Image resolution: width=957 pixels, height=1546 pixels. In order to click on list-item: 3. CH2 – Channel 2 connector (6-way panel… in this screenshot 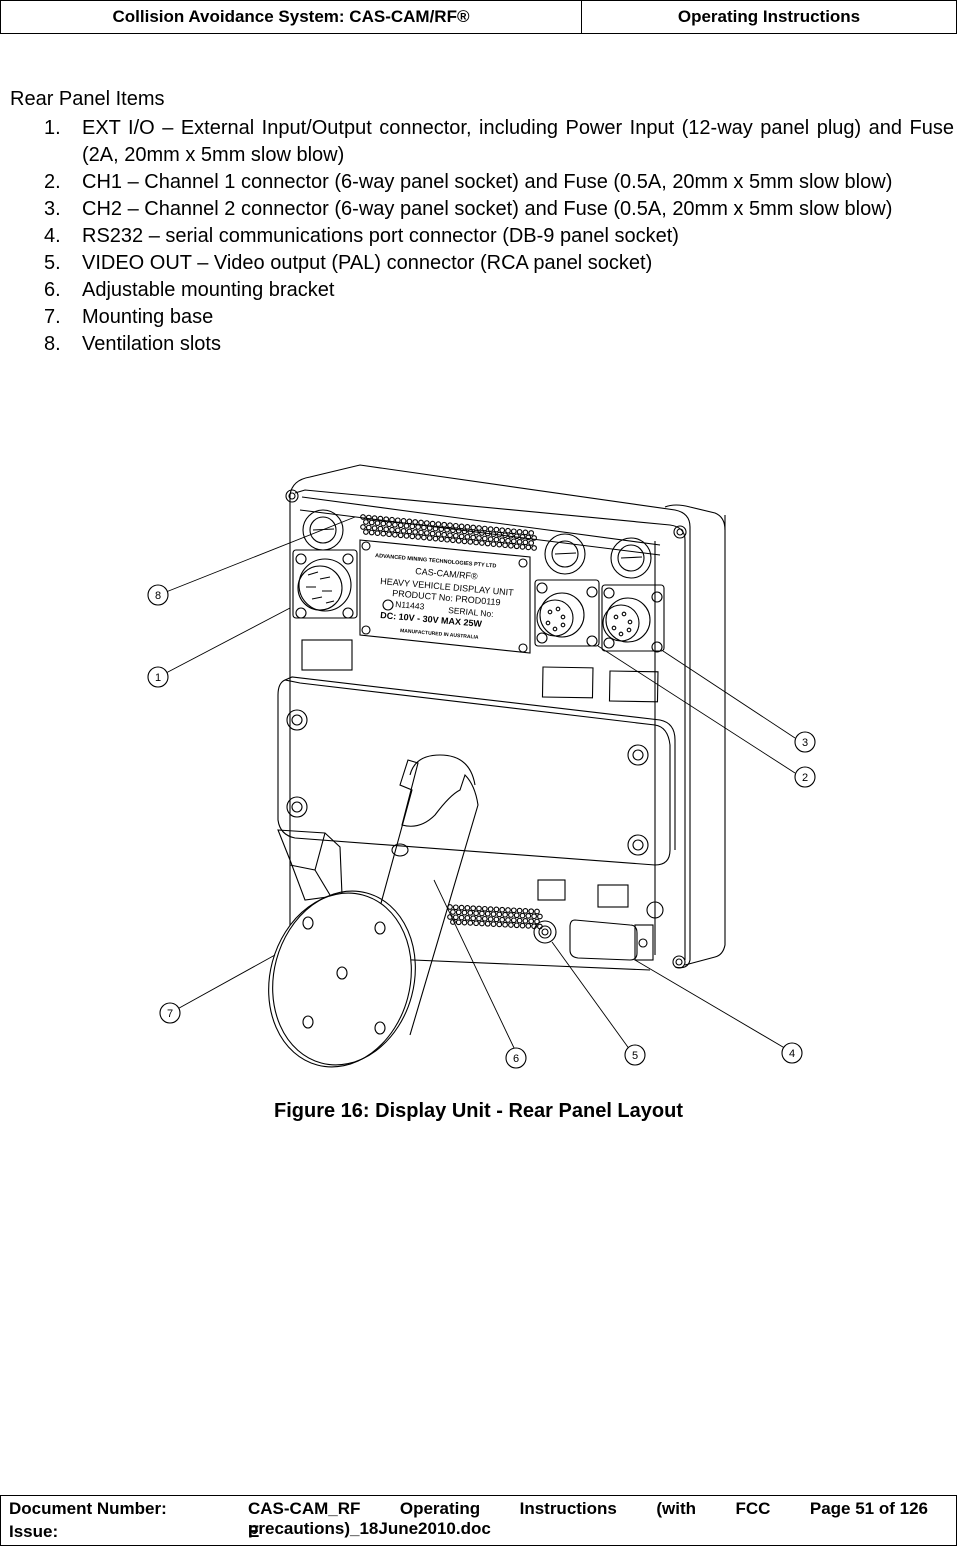, I will do `click(468, 209)`.